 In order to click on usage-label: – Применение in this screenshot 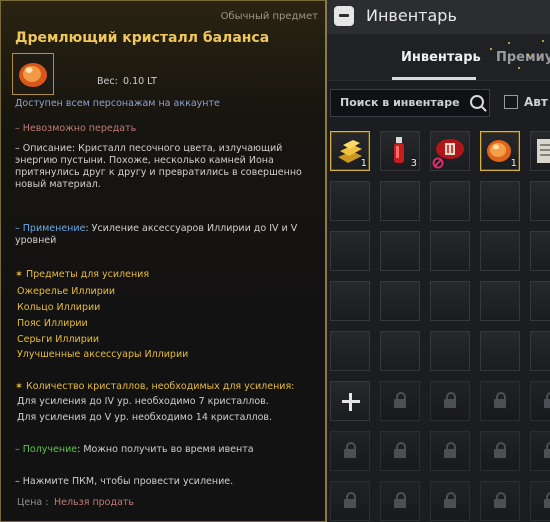, I will do `click(50, 228)`.